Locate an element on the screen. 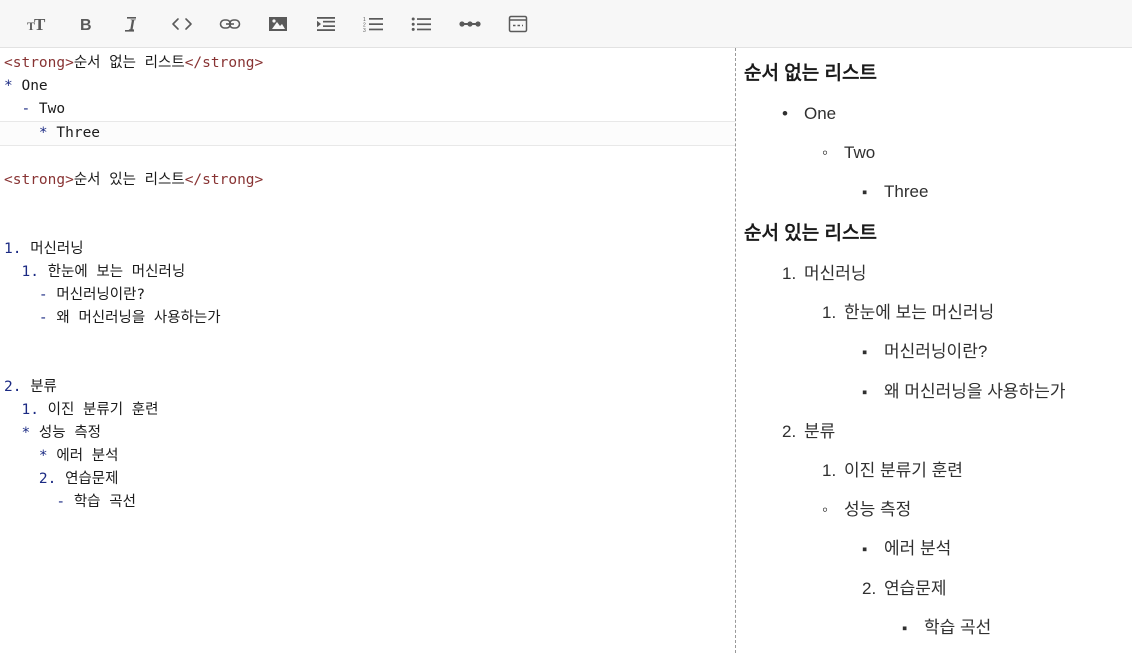 The width and height of the screenshot is (1132, 653). code-button is located at coordinates (182, 24).